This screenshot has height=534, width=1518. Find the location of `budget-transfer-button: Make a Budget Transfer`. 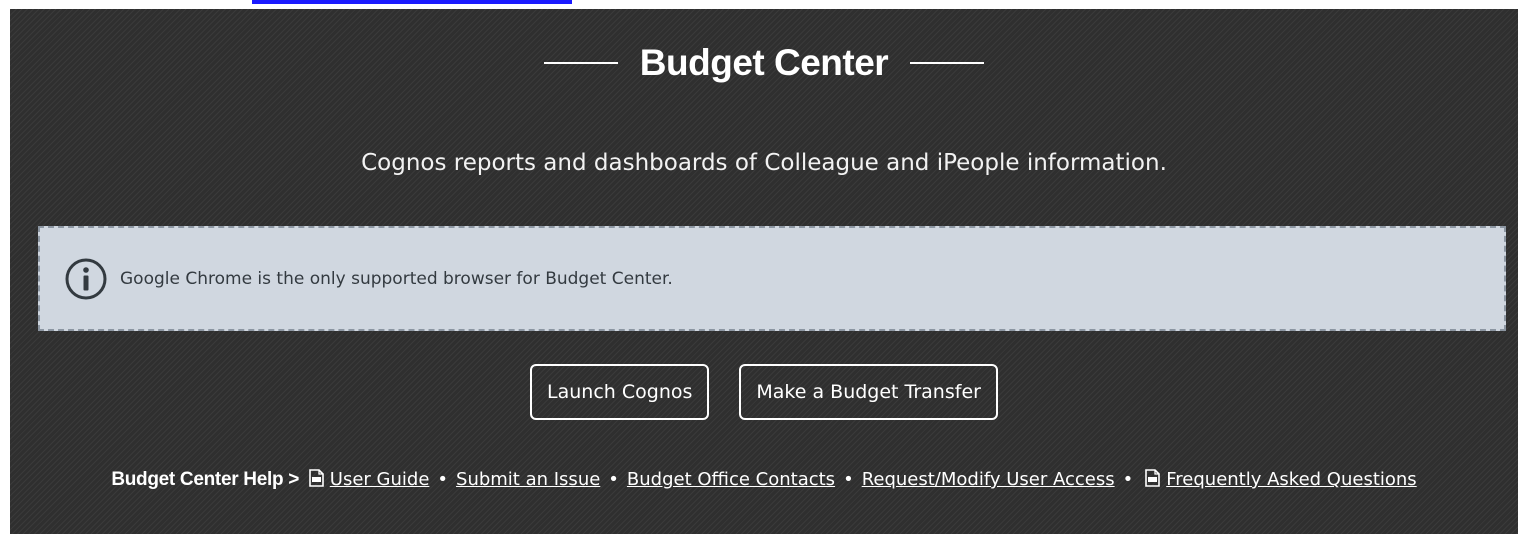

budget-transfer-button: Make a Budget Transfer is located at coordinates (868, 392).